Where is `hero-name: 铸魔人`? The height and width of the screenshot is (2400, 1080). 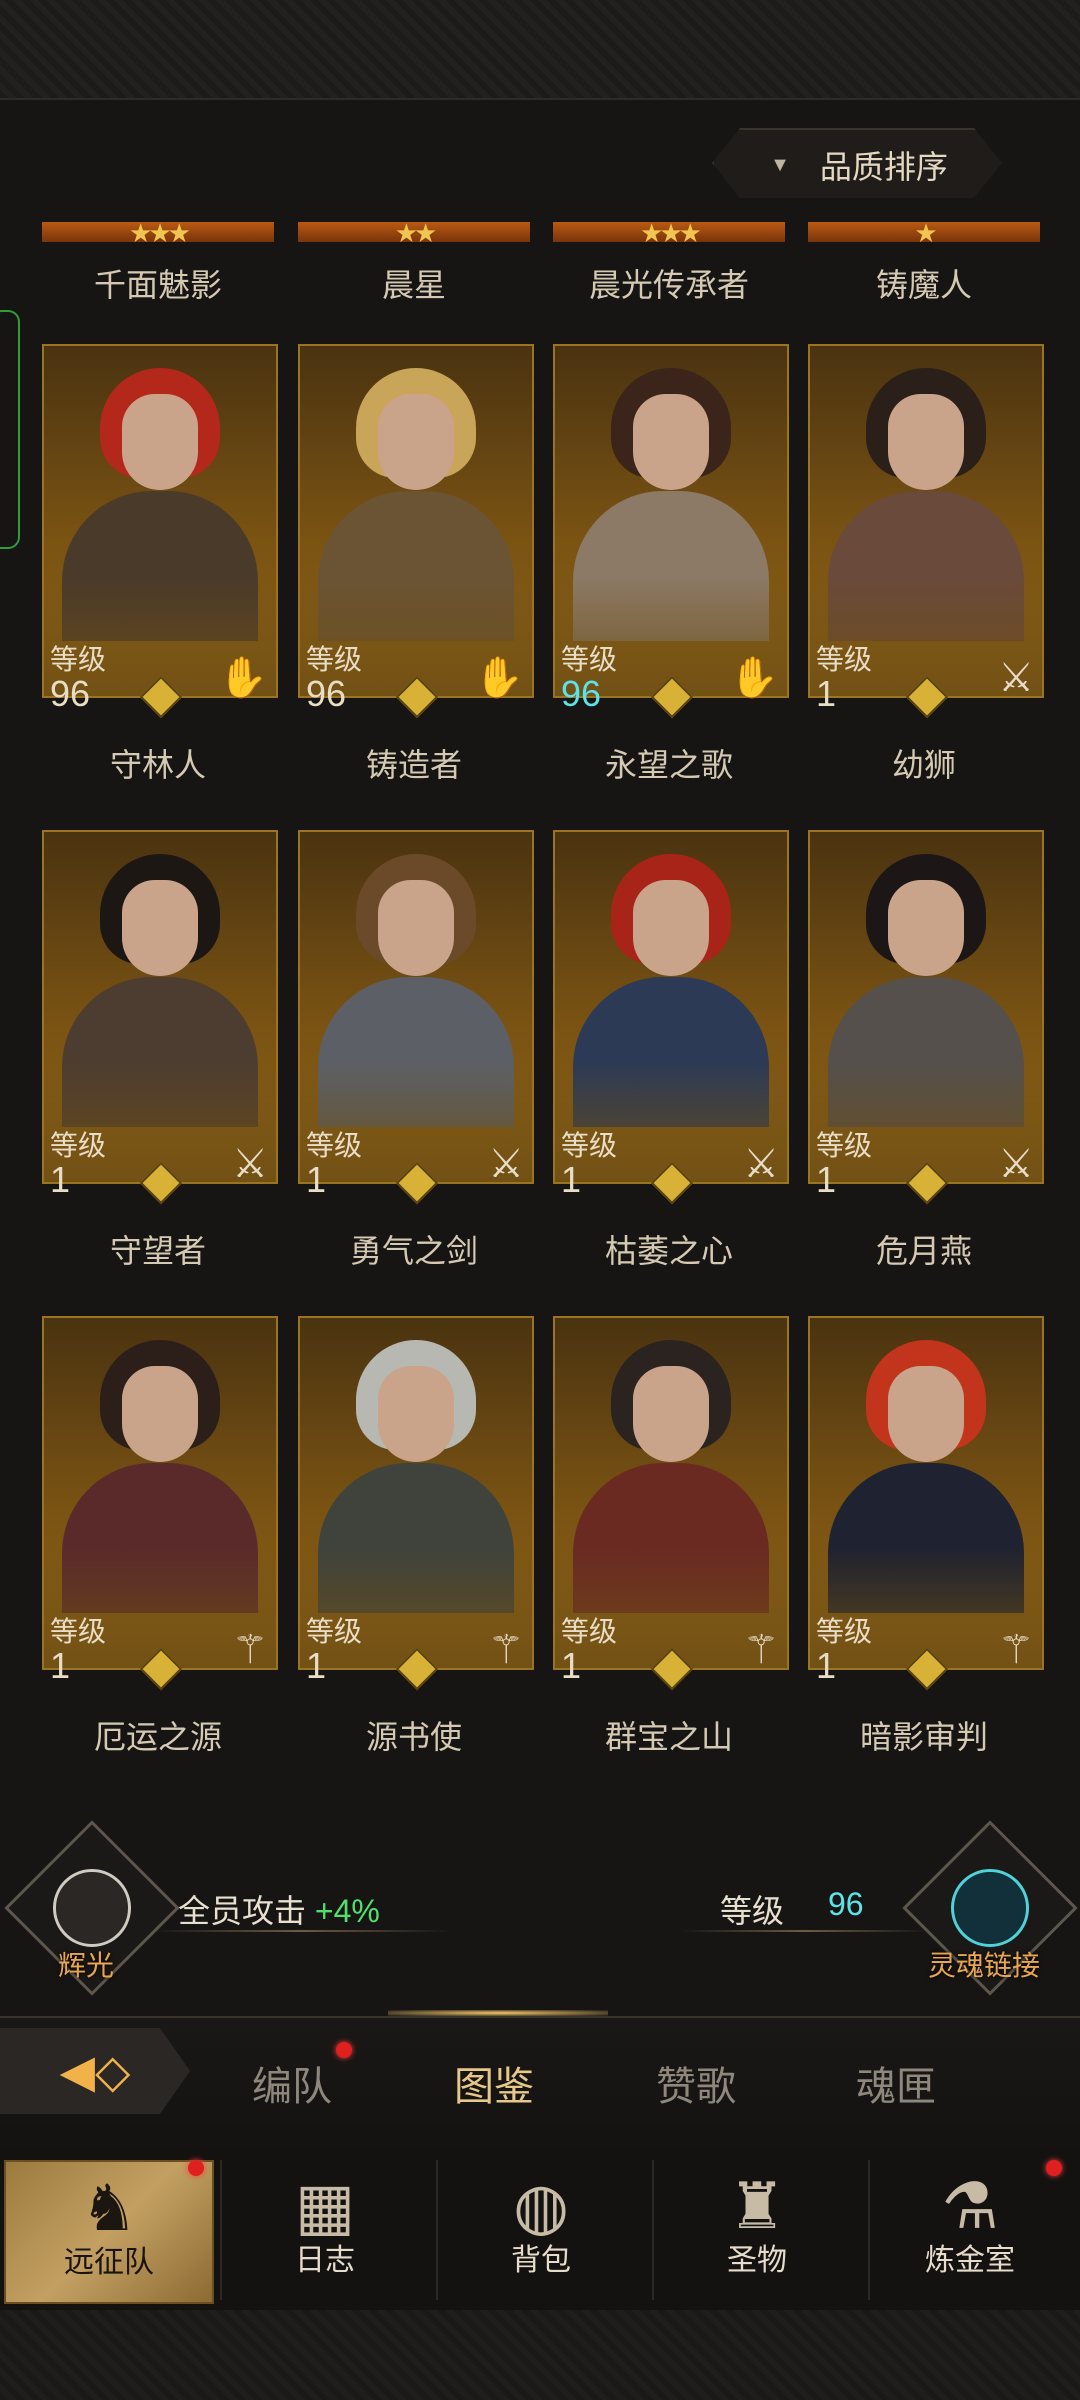 hero-name: 铸魔人 is located at coordinates (924, 283).